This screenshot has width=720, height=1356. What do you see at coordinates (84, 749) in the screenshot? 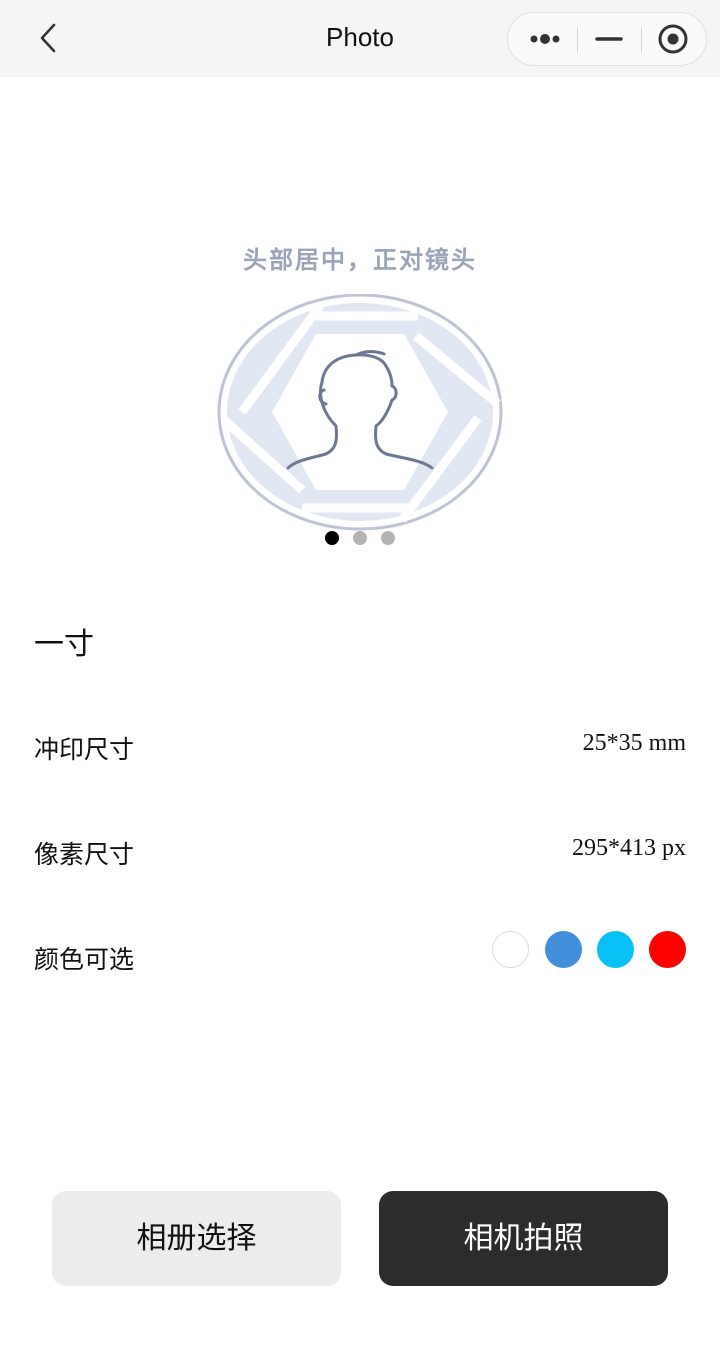
I see `print-size-label: 冲印尺寸` at bounding box center [84, 749].